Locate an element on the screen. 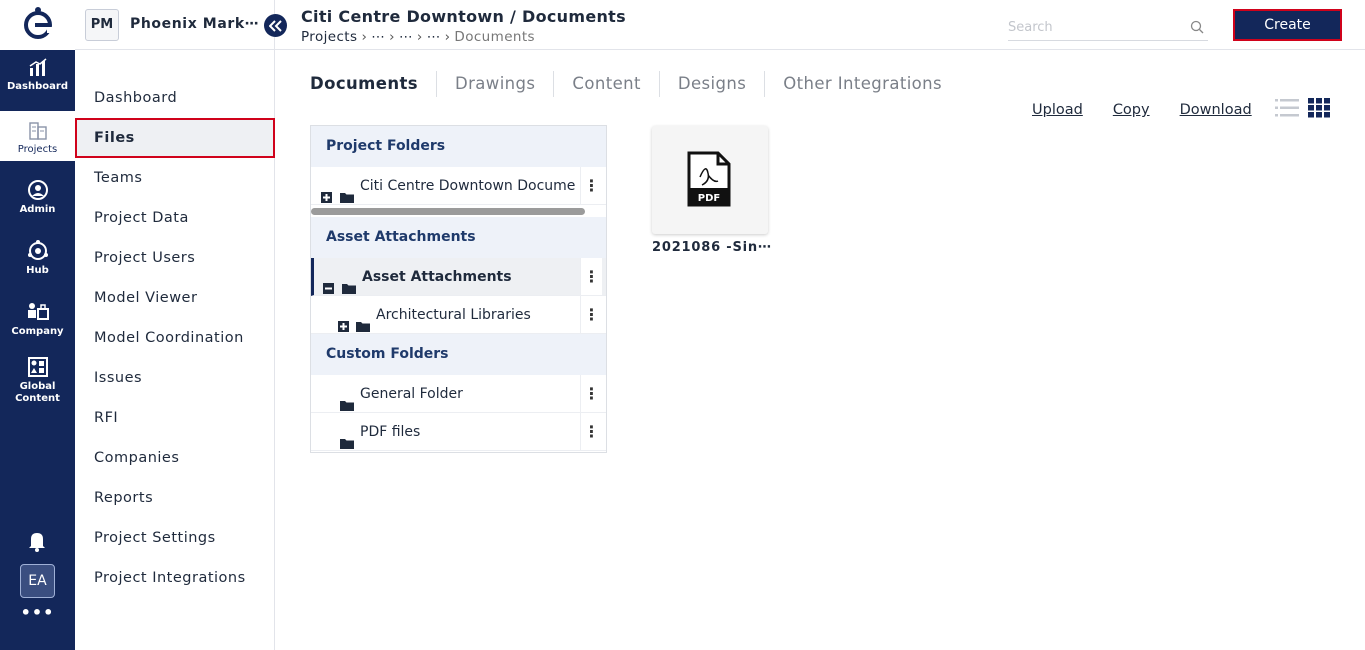 The height and width of the screenshot is (650, 1365). user-gear-icon is located at coordinates (37, 190).